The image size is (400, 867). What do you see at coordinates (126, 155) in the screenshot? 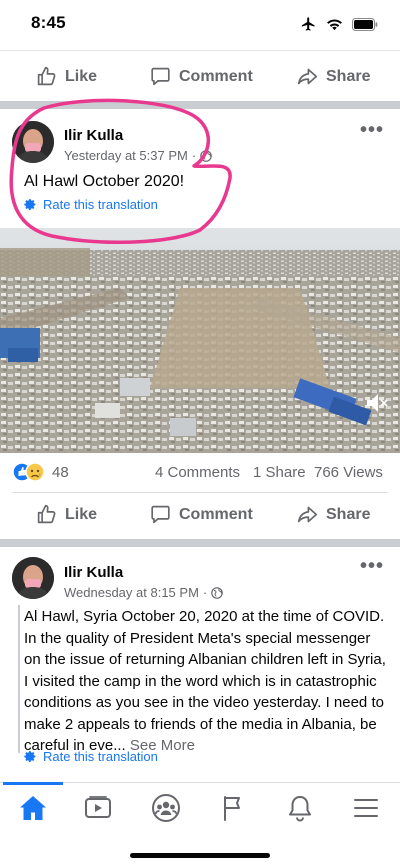
I see `timestamp-text: Yesterday at 5:37 PM` at bounding box center [126, 155].